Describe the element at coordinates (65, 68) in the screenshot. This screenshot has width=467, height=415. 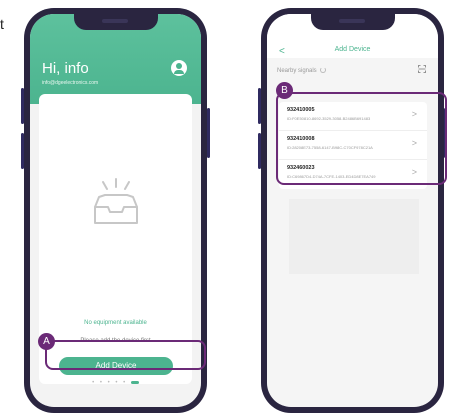
I see `greeting: Hi, info` at that location.